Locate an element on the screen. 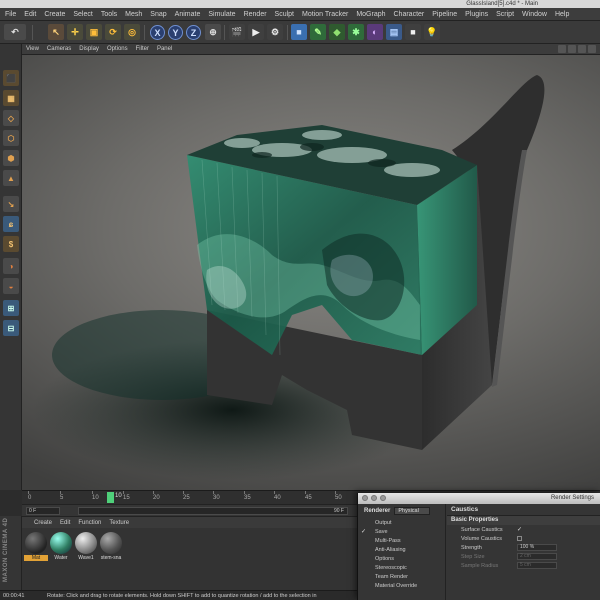 Image resolution: width=600 pixels, height=600 pixels. start-frame-field: 0 F is located at coordinates (43, 511).